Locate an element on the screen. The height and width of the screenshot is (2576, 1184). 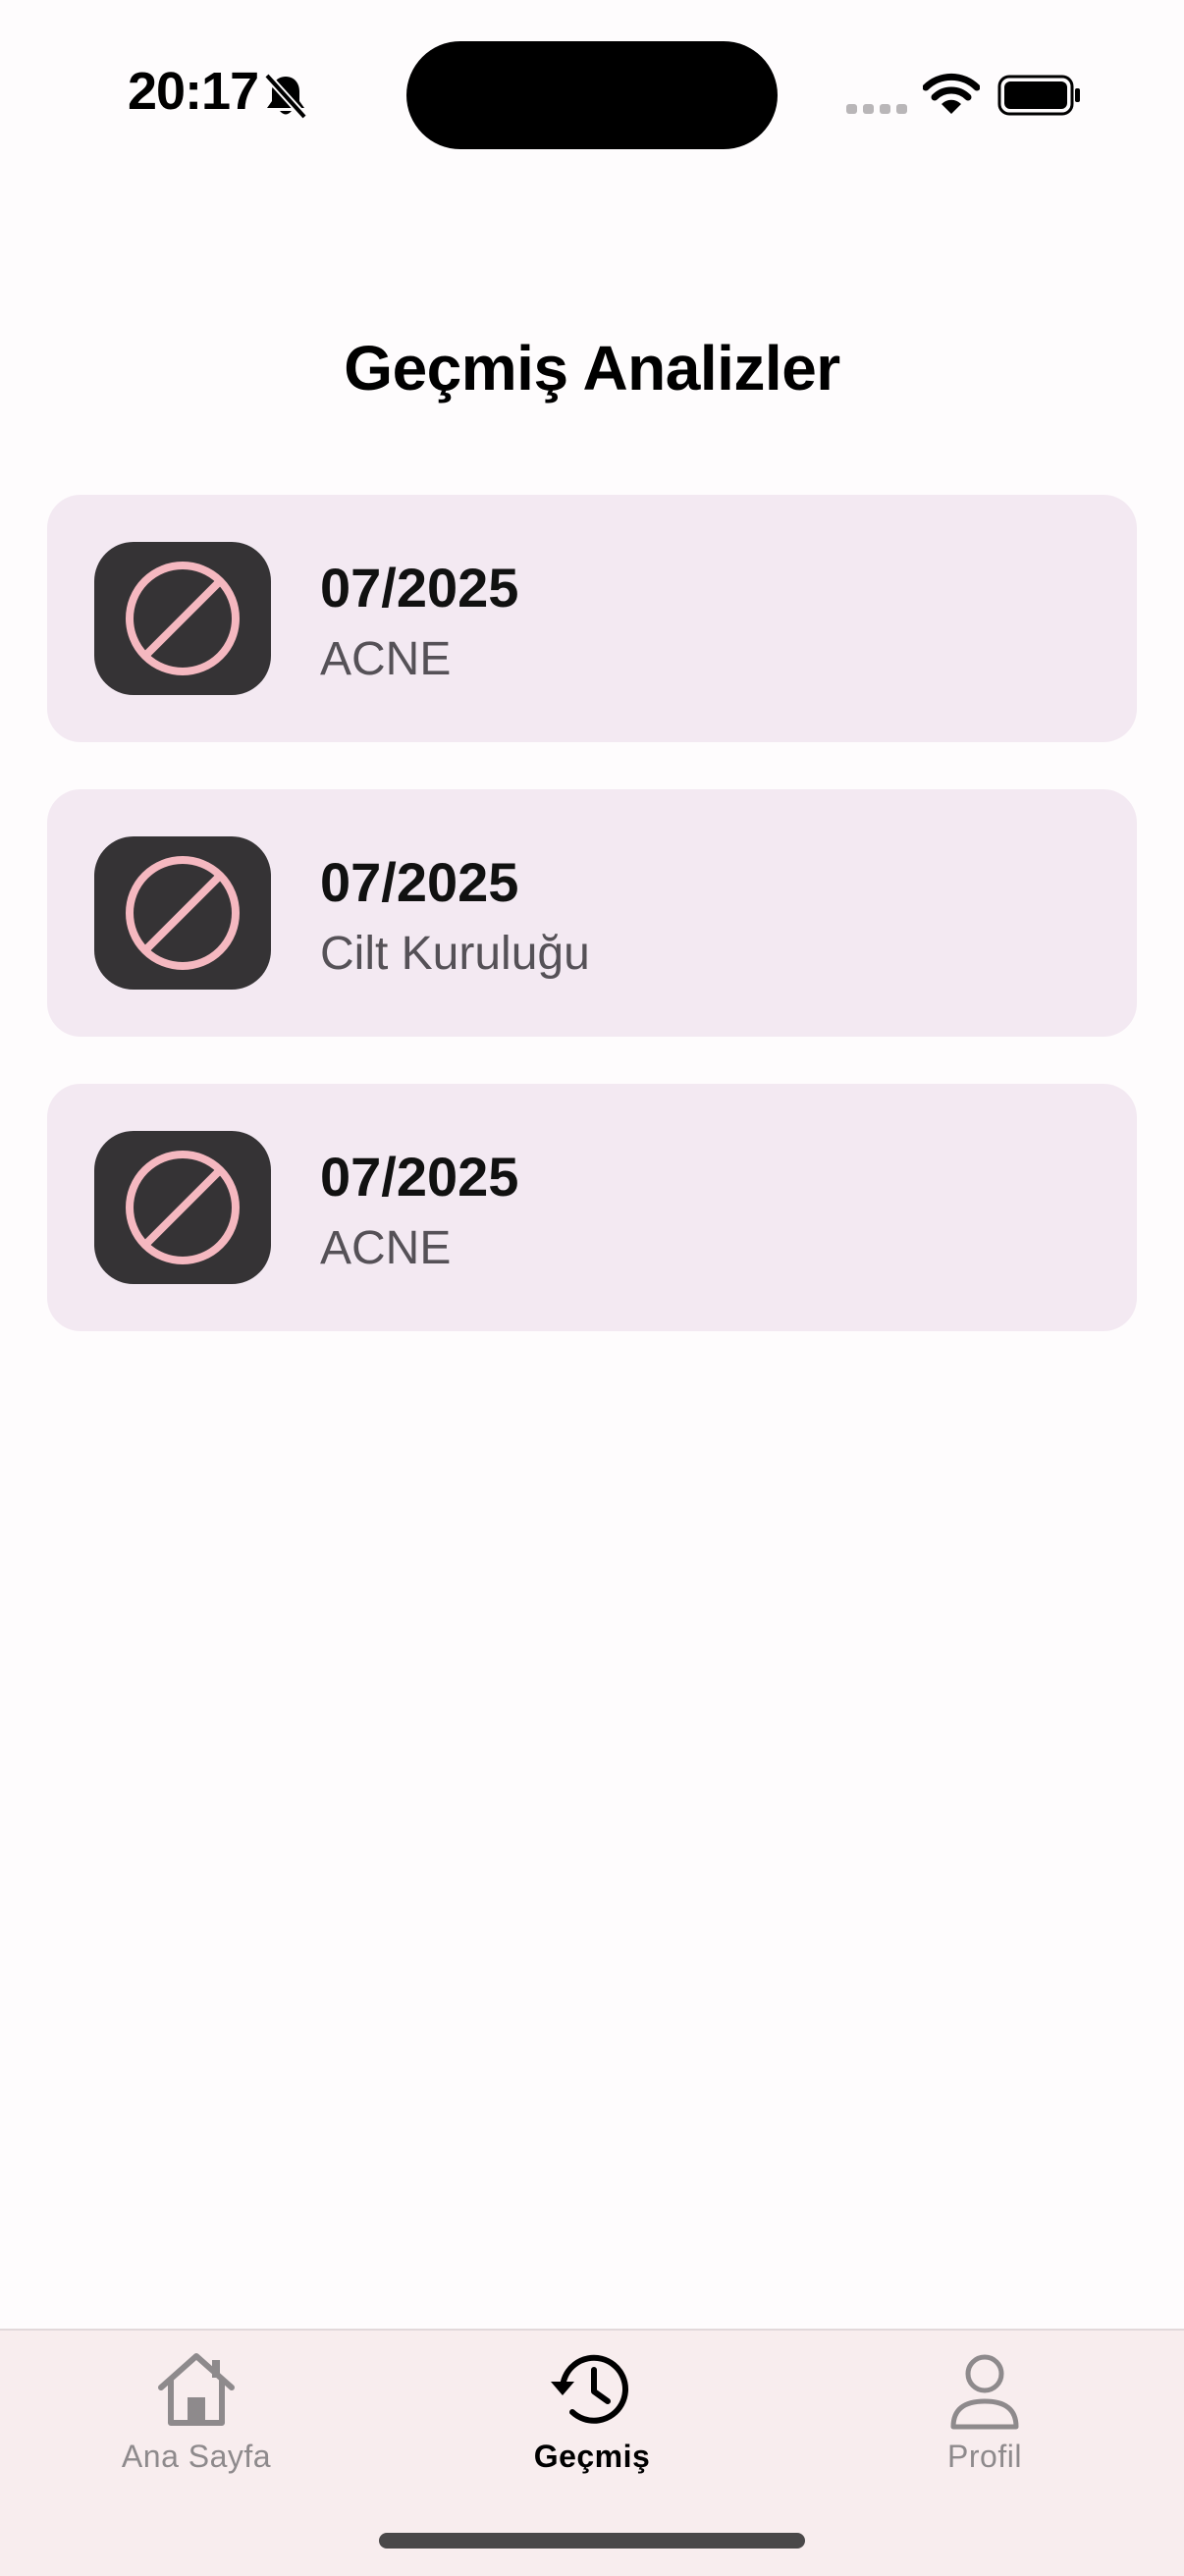
signal-icon is located at coordinates (876, 109).